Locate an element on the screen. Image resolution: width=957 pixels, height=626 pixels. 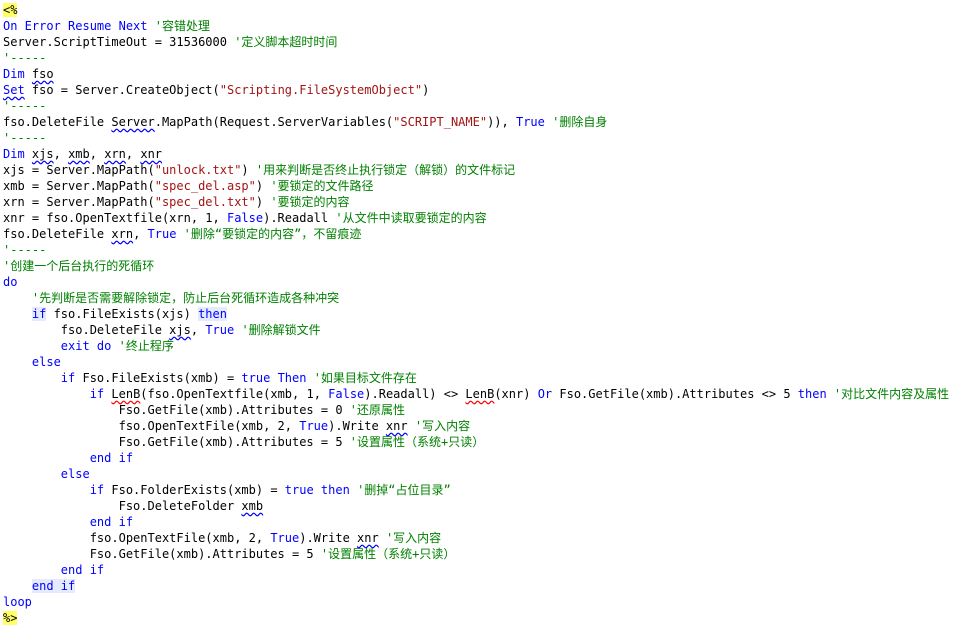
code-token: "spec_del.asp" is located at coordinates (205, 186).